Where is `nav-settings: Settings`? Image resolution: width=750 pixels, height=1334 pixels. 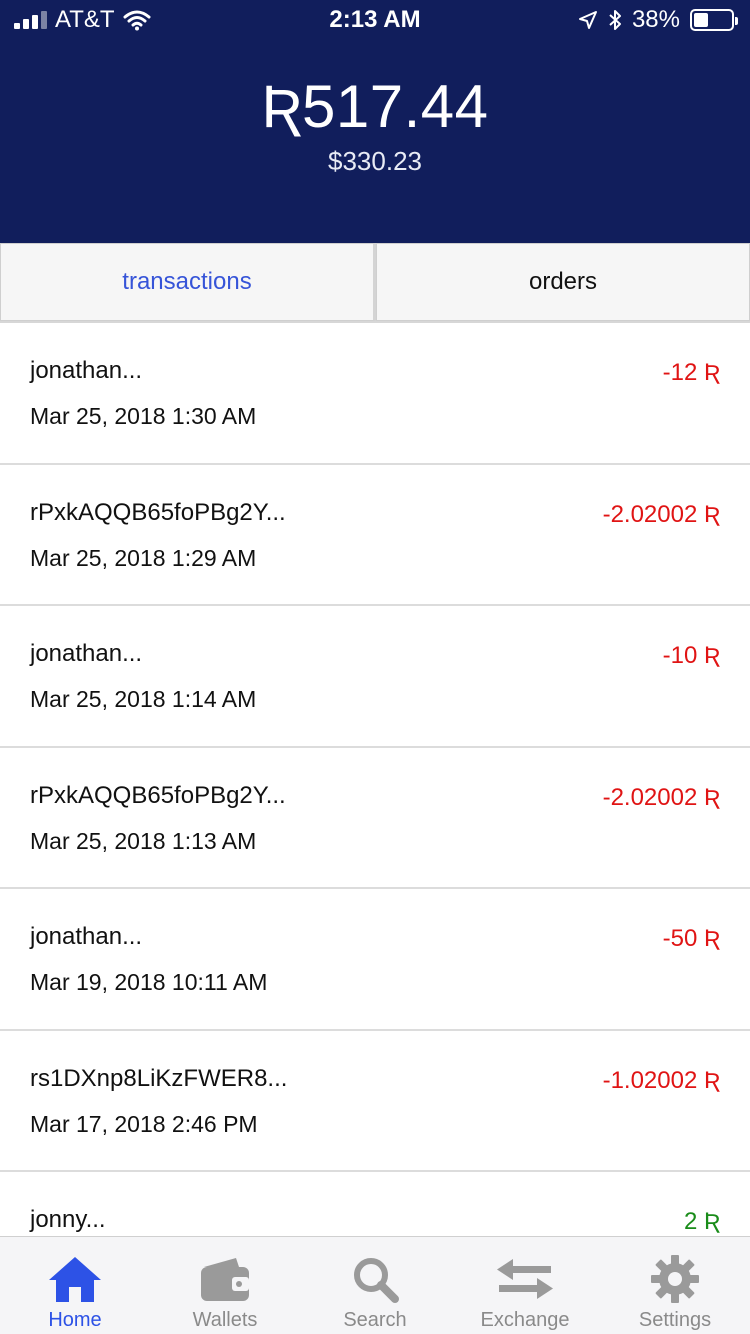
nav-settings: Settings is located at coordinates (675, 1285).